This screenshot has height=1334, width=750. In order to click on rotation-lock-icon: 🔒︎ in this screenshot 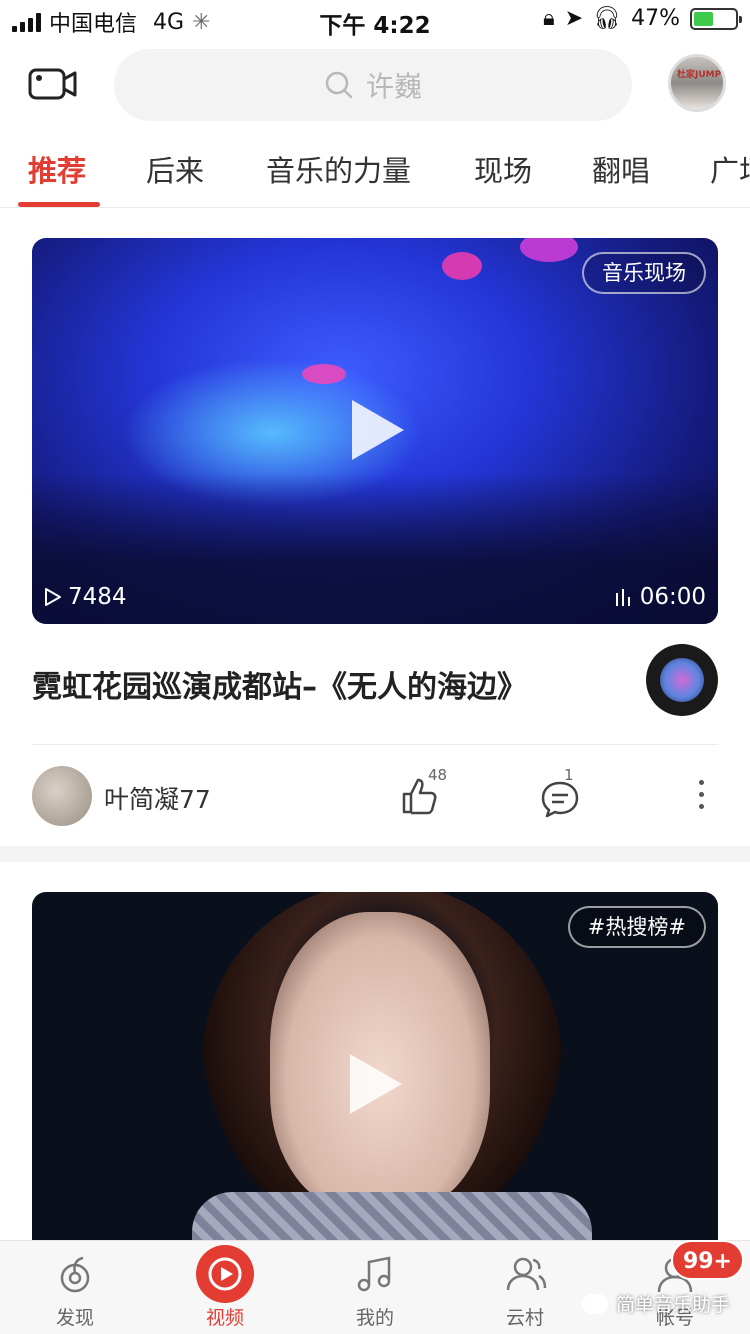, I will do `click(549, 18)`.